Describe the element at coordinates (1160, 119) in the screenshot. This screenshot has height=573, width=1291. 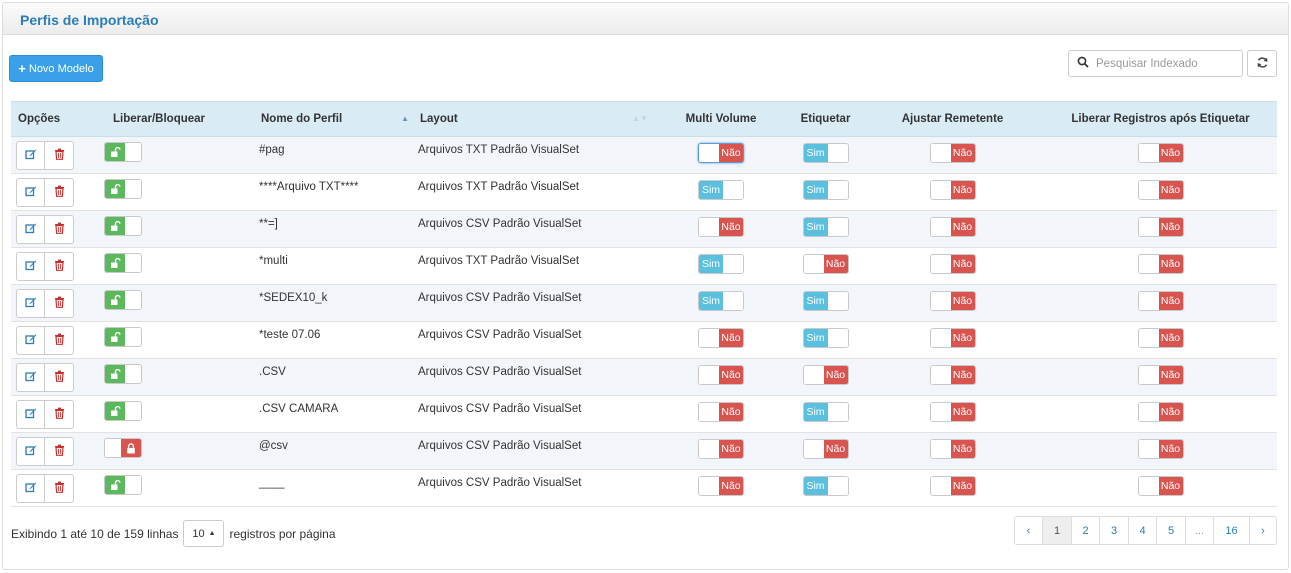
I see `col-liberar-registros: Liberar Registros após Etiquetar` at that location.